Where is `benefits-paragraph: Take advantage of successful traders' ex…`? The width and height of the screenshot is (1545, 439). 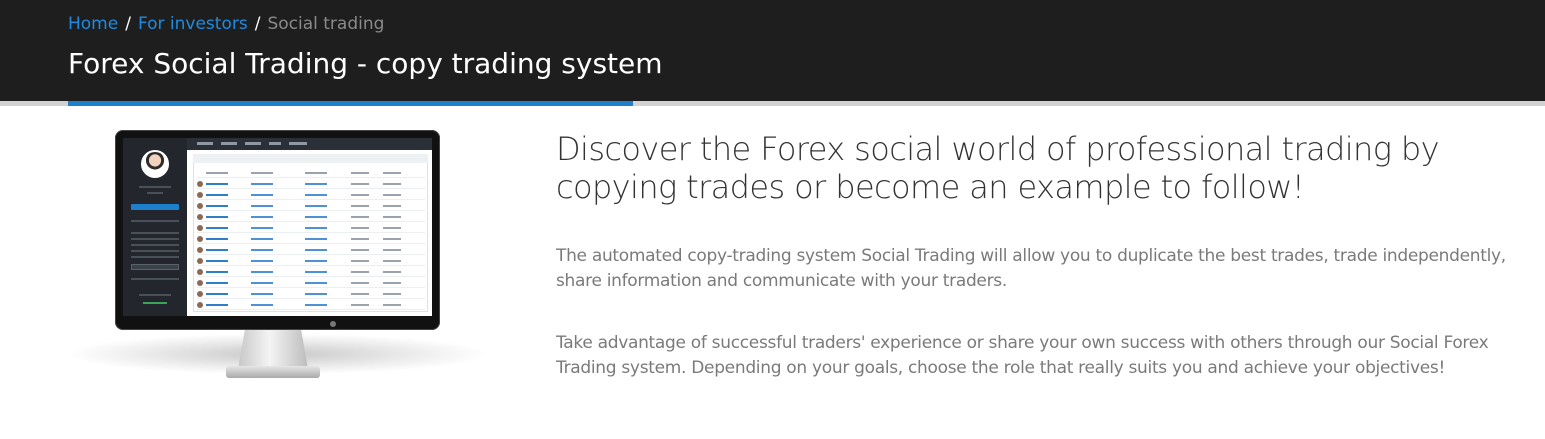
benefits-paragraph: Take advantage of successful traders' ex… is located at coordinates (1022, 355).